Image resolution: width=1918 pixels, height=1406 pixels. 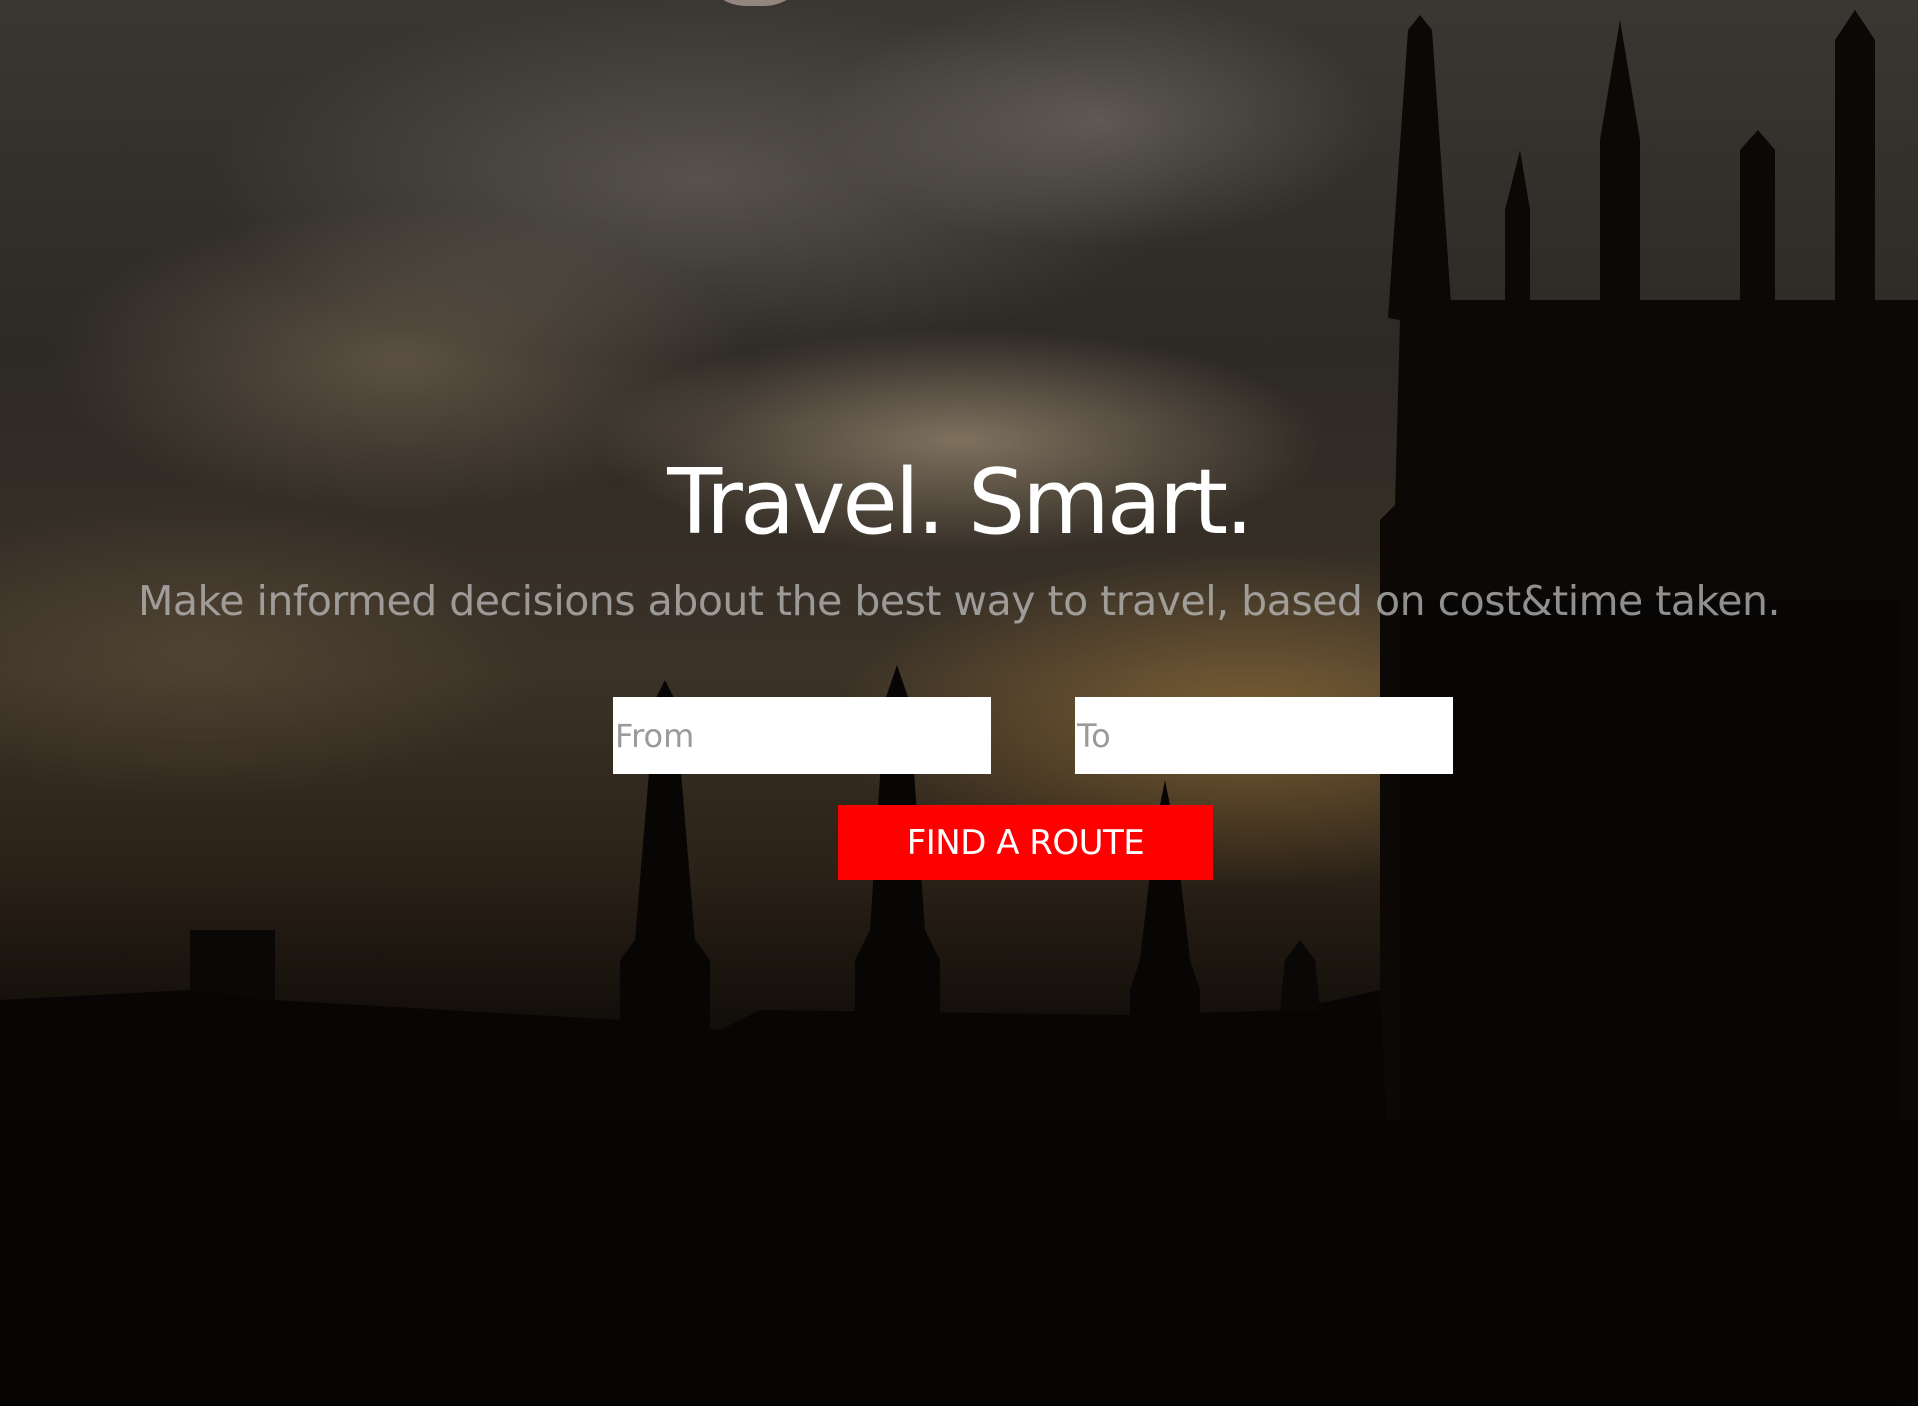 I want to click on from-input, so click(x=802, y=735).